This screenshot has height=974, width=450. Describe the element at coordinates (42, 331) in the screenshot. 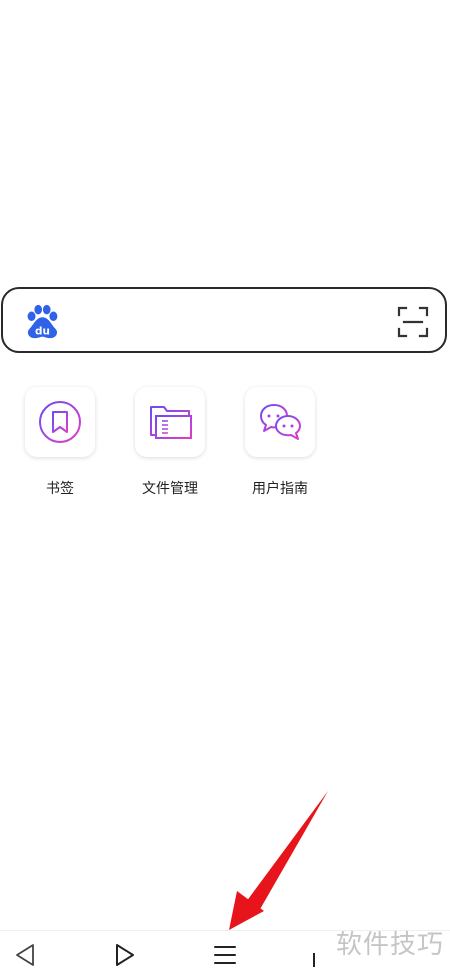

I see `svg-text: du` at that location.